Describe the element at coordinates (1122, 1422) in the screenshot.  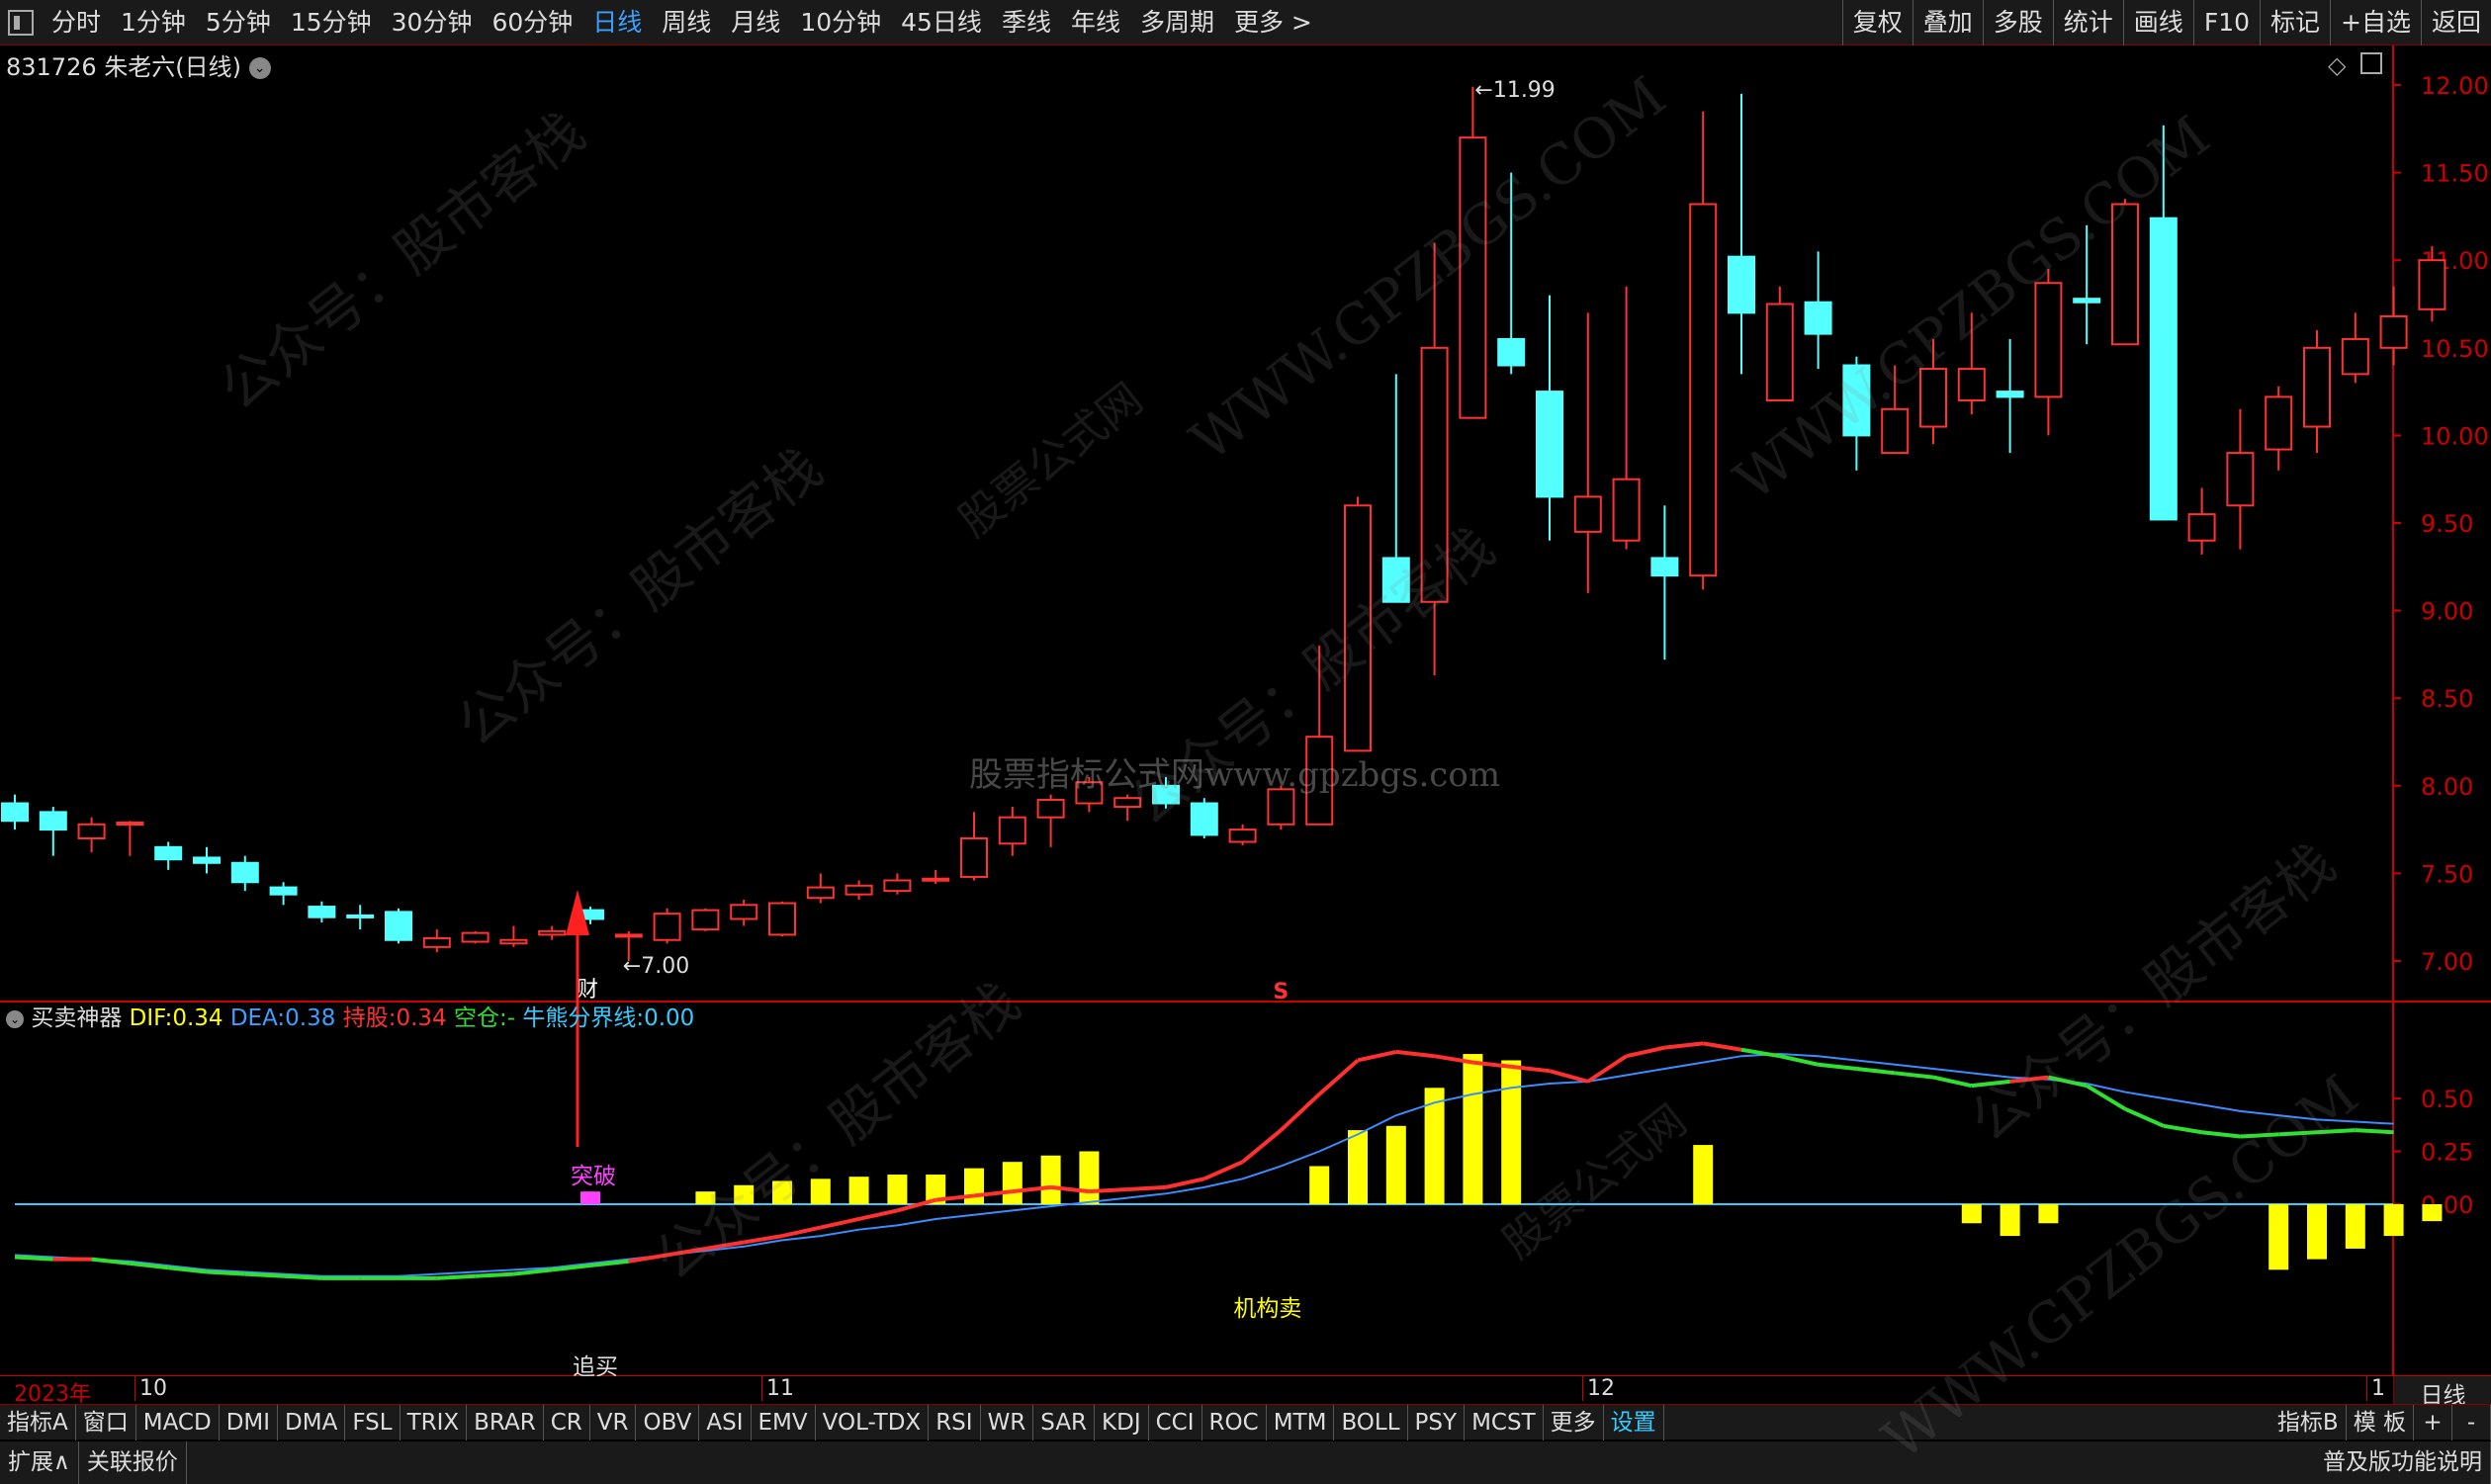
I see `indicator-tab: KDJ` at that location.